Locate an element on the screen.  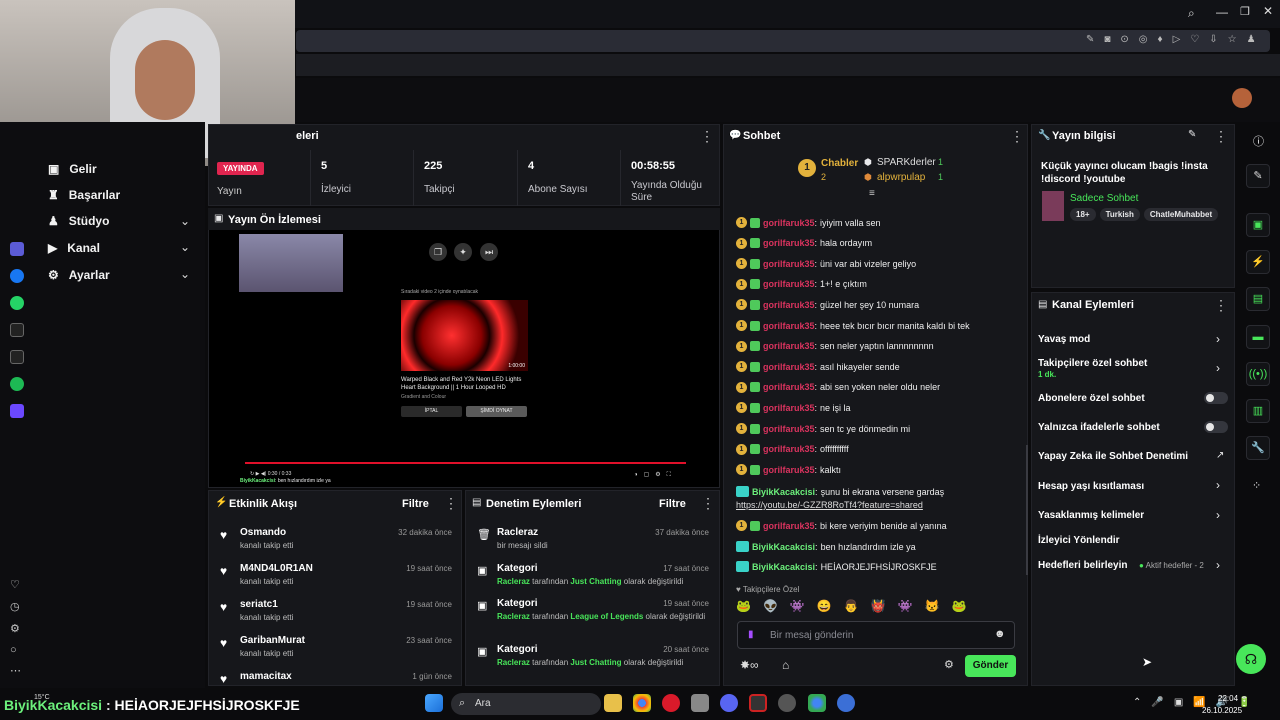
chat-message: 1 gorilfaruk35: asıl hikayeler sende is located at coordinates (818, 367).